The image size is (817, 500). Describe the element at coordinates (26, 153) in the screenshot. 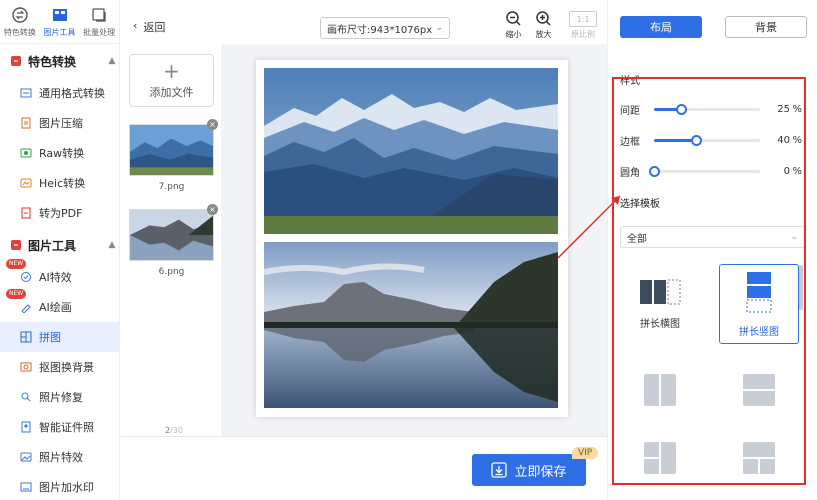

I see `raw-icon` at that location.